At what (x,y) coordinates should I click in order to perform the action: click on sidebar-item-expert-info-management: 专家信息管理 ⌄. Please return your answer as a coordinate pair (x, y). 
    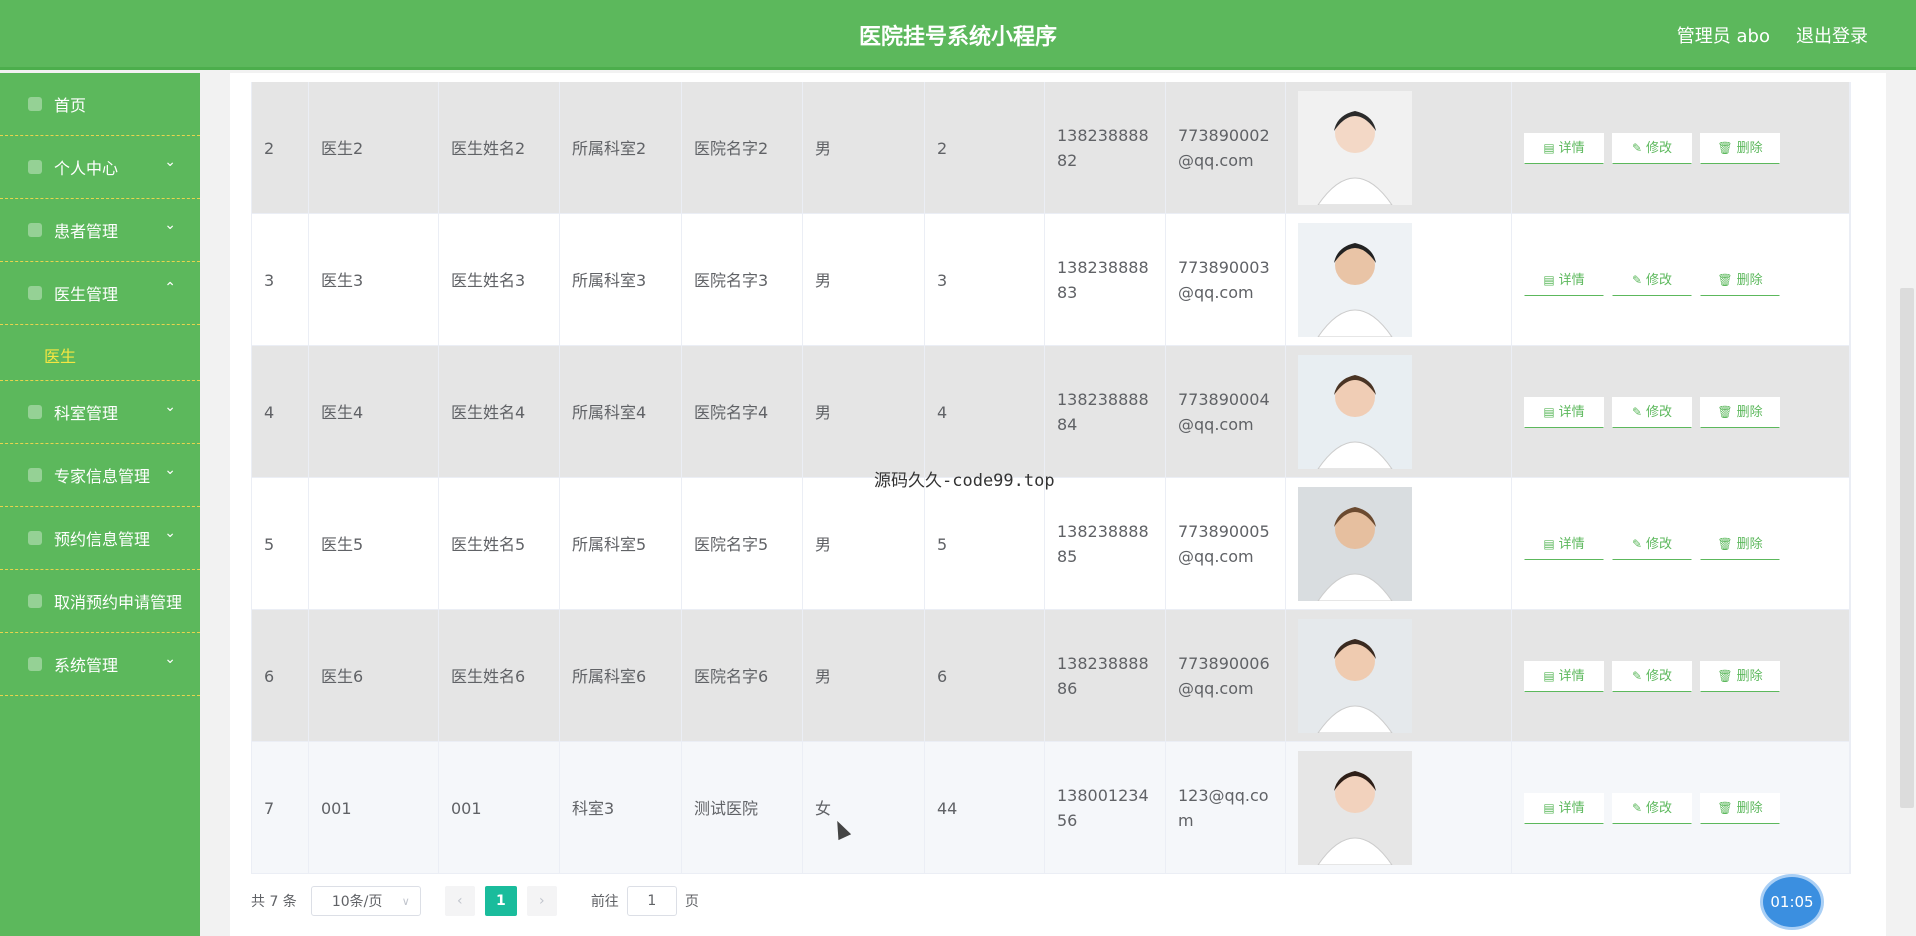
    Looking at the image, I should click on (100, 475).